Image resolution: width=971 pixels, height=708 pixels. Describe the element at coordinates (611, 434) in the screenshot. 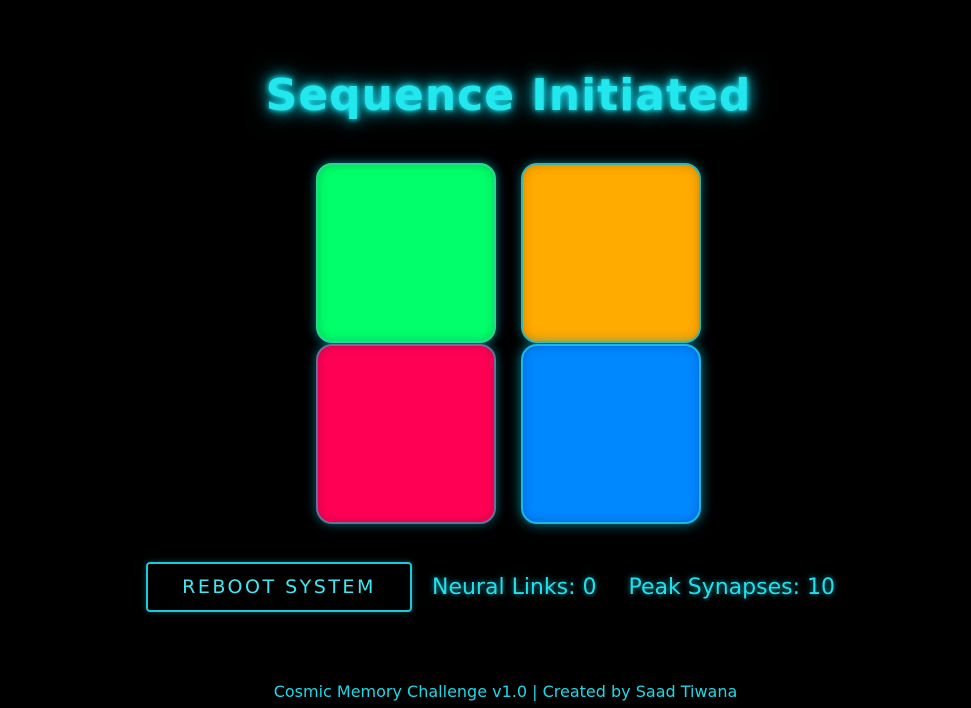

I see `pad-blue` at that location.